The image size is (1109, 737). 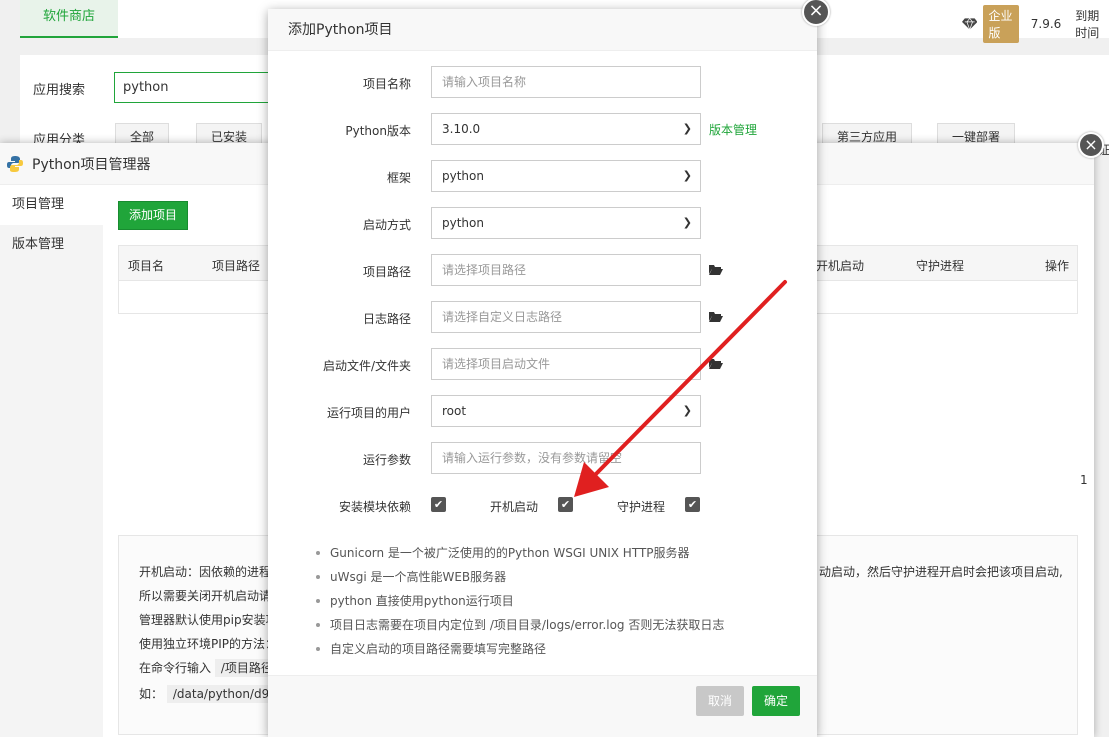 I want to click on annotation-arrow-icon, so click(x=680, y=388).